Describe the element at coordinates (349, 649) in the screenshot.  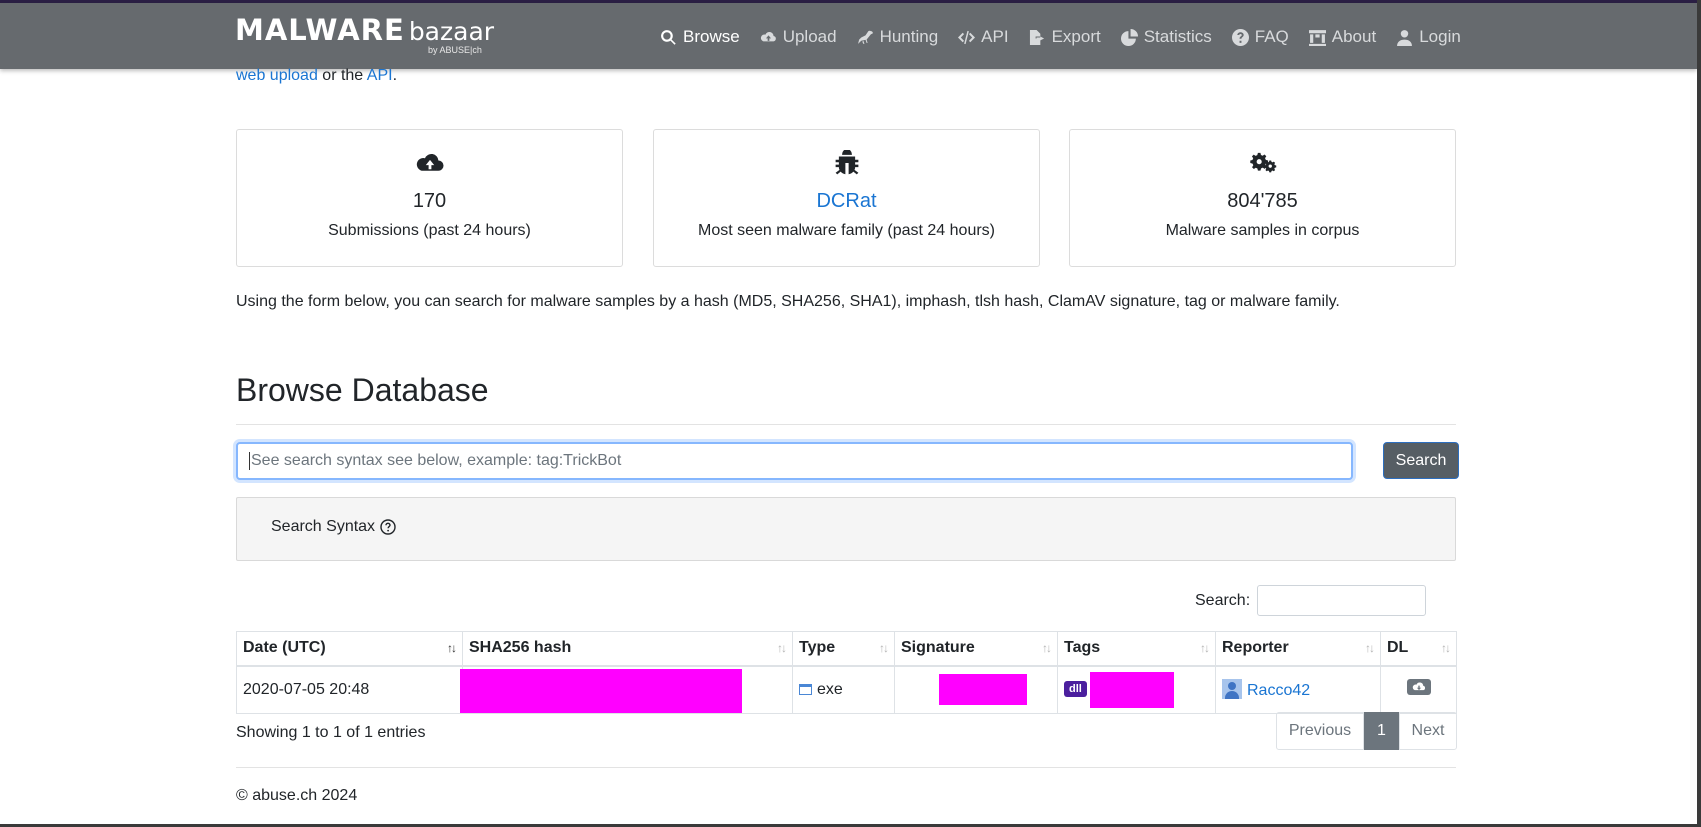
I see `col-date: Date (UTC) ↑↓` at that location.